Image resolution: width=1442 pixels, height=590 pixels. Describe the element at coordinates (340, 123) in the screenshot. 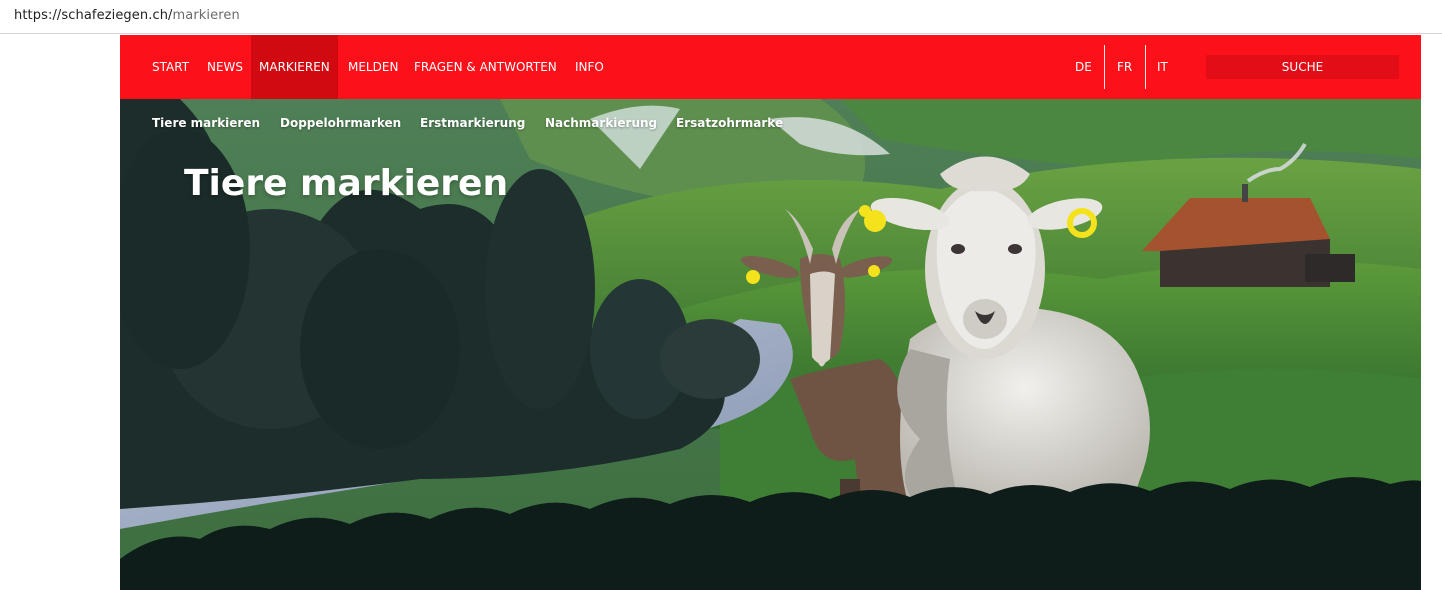

I see `subnav-doppelohrmarken: Doppelohrmarken` at that location.